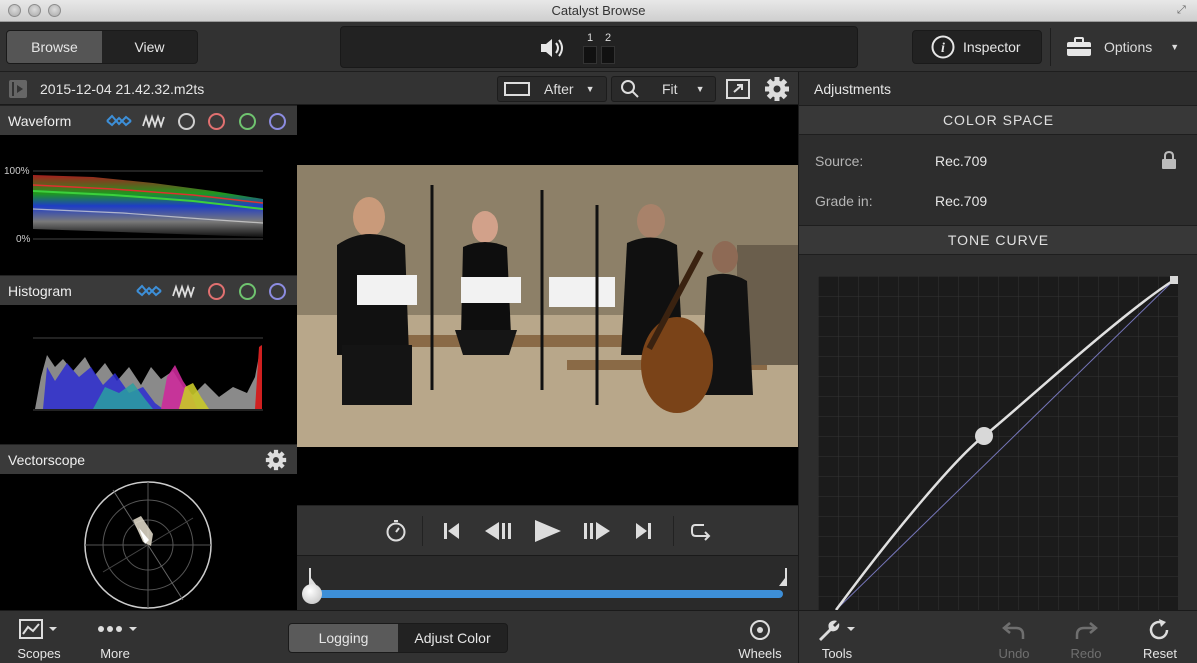 The width and height of the screenshot is (1197, 663). I want to click on frame-icon, so click(517, 89).